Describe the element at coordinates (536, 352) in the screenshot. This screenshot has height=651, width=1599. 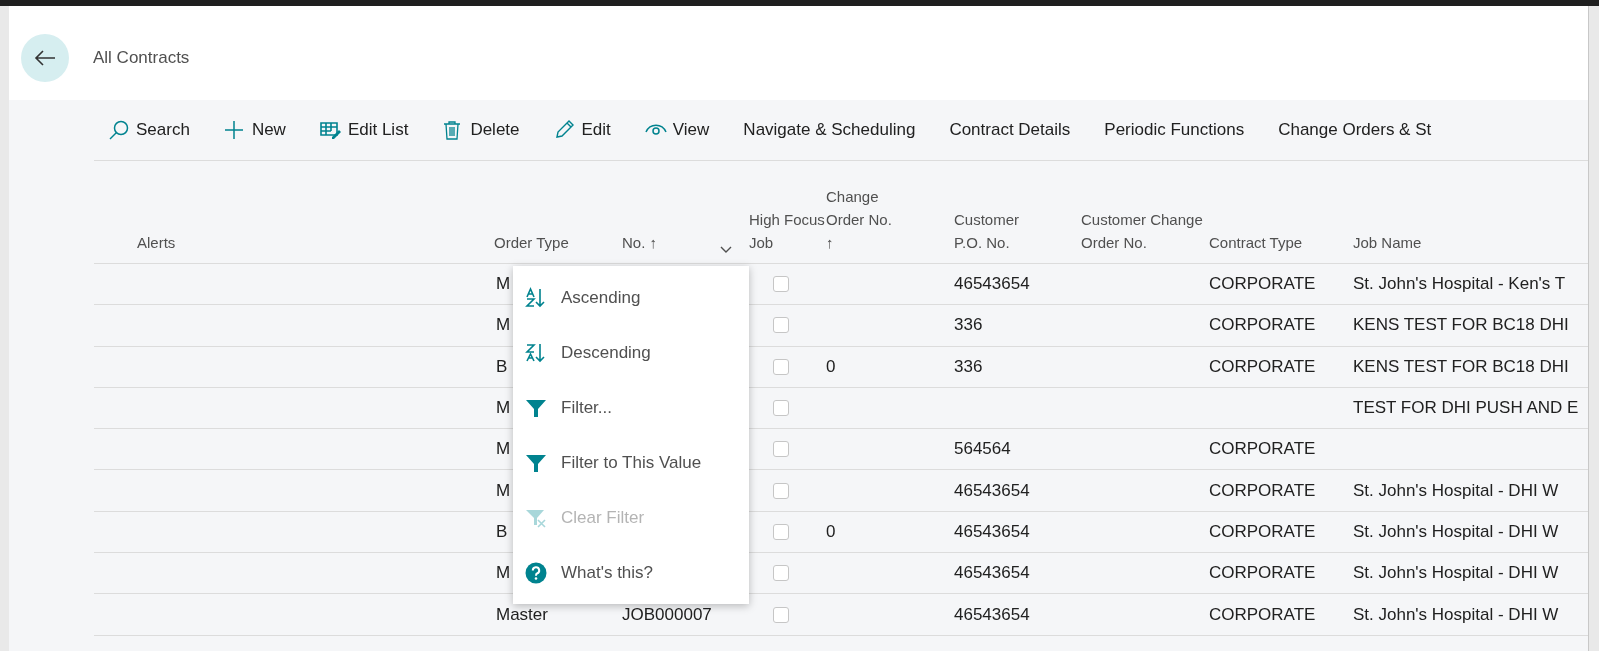
I see `sort-descending-icon` at that location.